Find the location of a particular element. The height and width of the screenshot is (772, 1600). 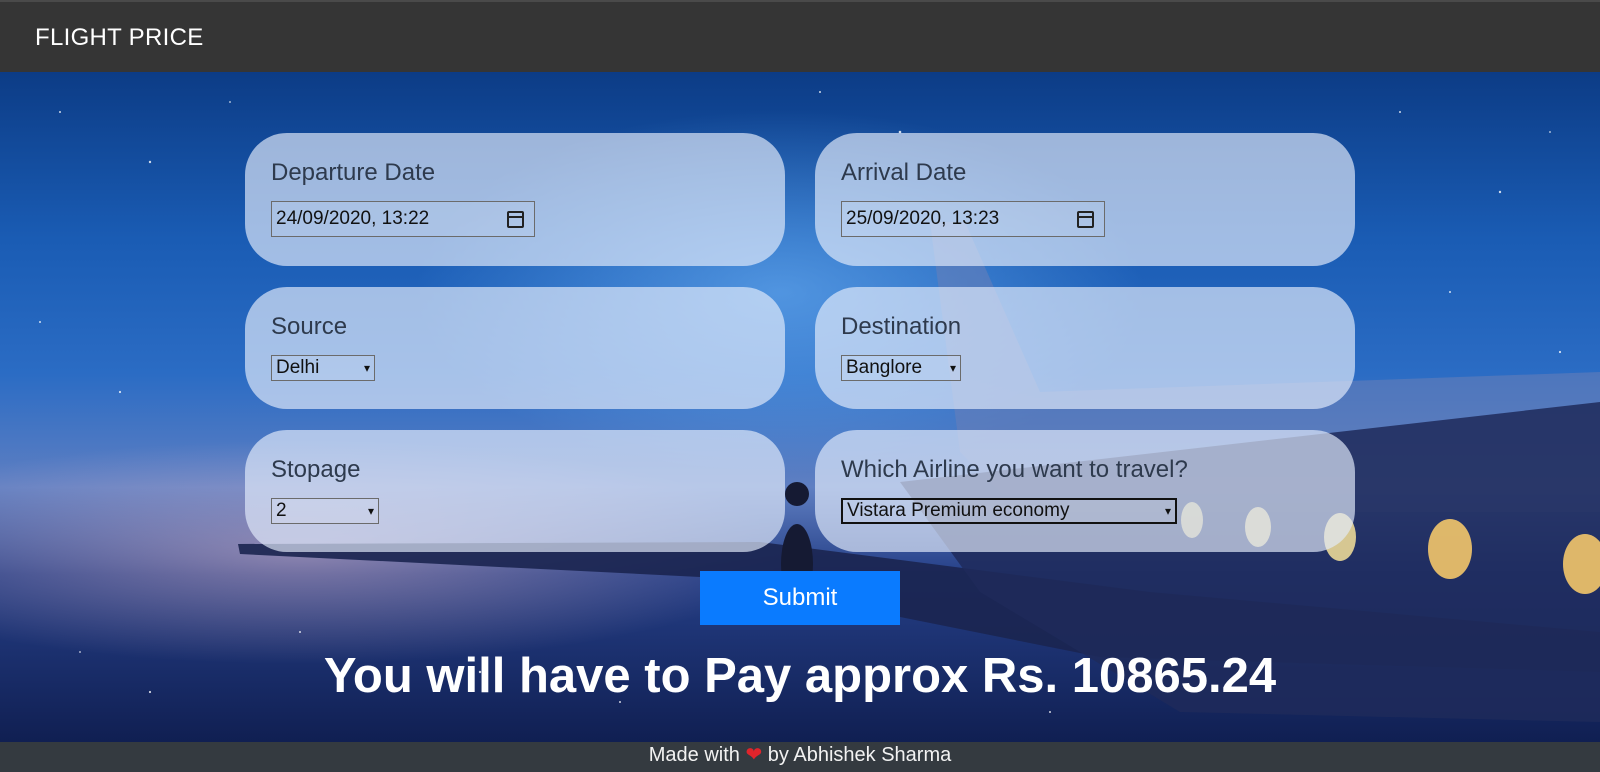

airline-select-value: Vistara Premium economy is located at coordinates (958, 510).